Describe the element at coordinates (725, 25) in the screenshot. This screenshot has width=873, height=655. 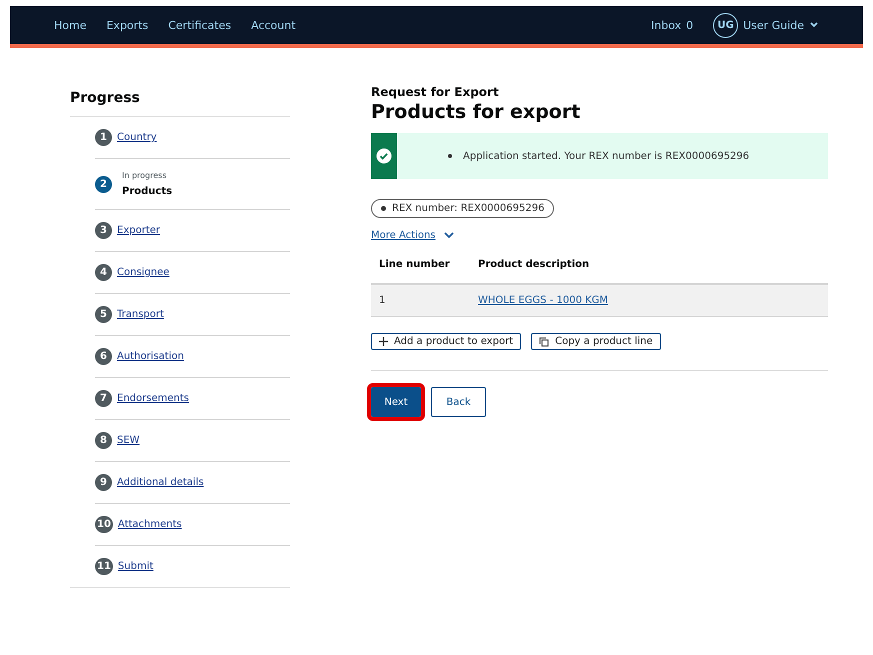
I see `user-avatar: UG` at that location.